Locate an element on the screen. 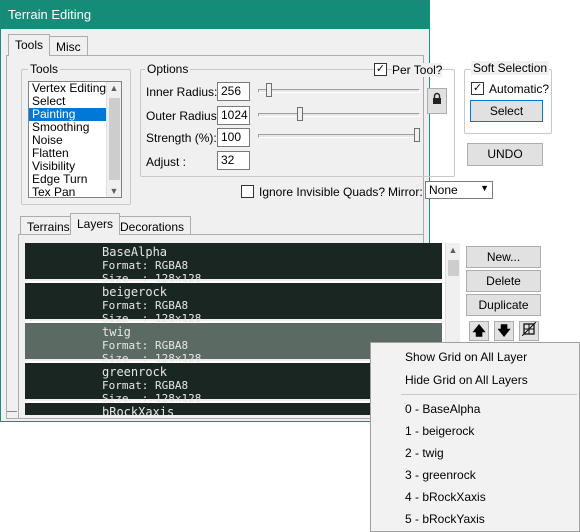  lock-icon is located at coordinates (437, 98).